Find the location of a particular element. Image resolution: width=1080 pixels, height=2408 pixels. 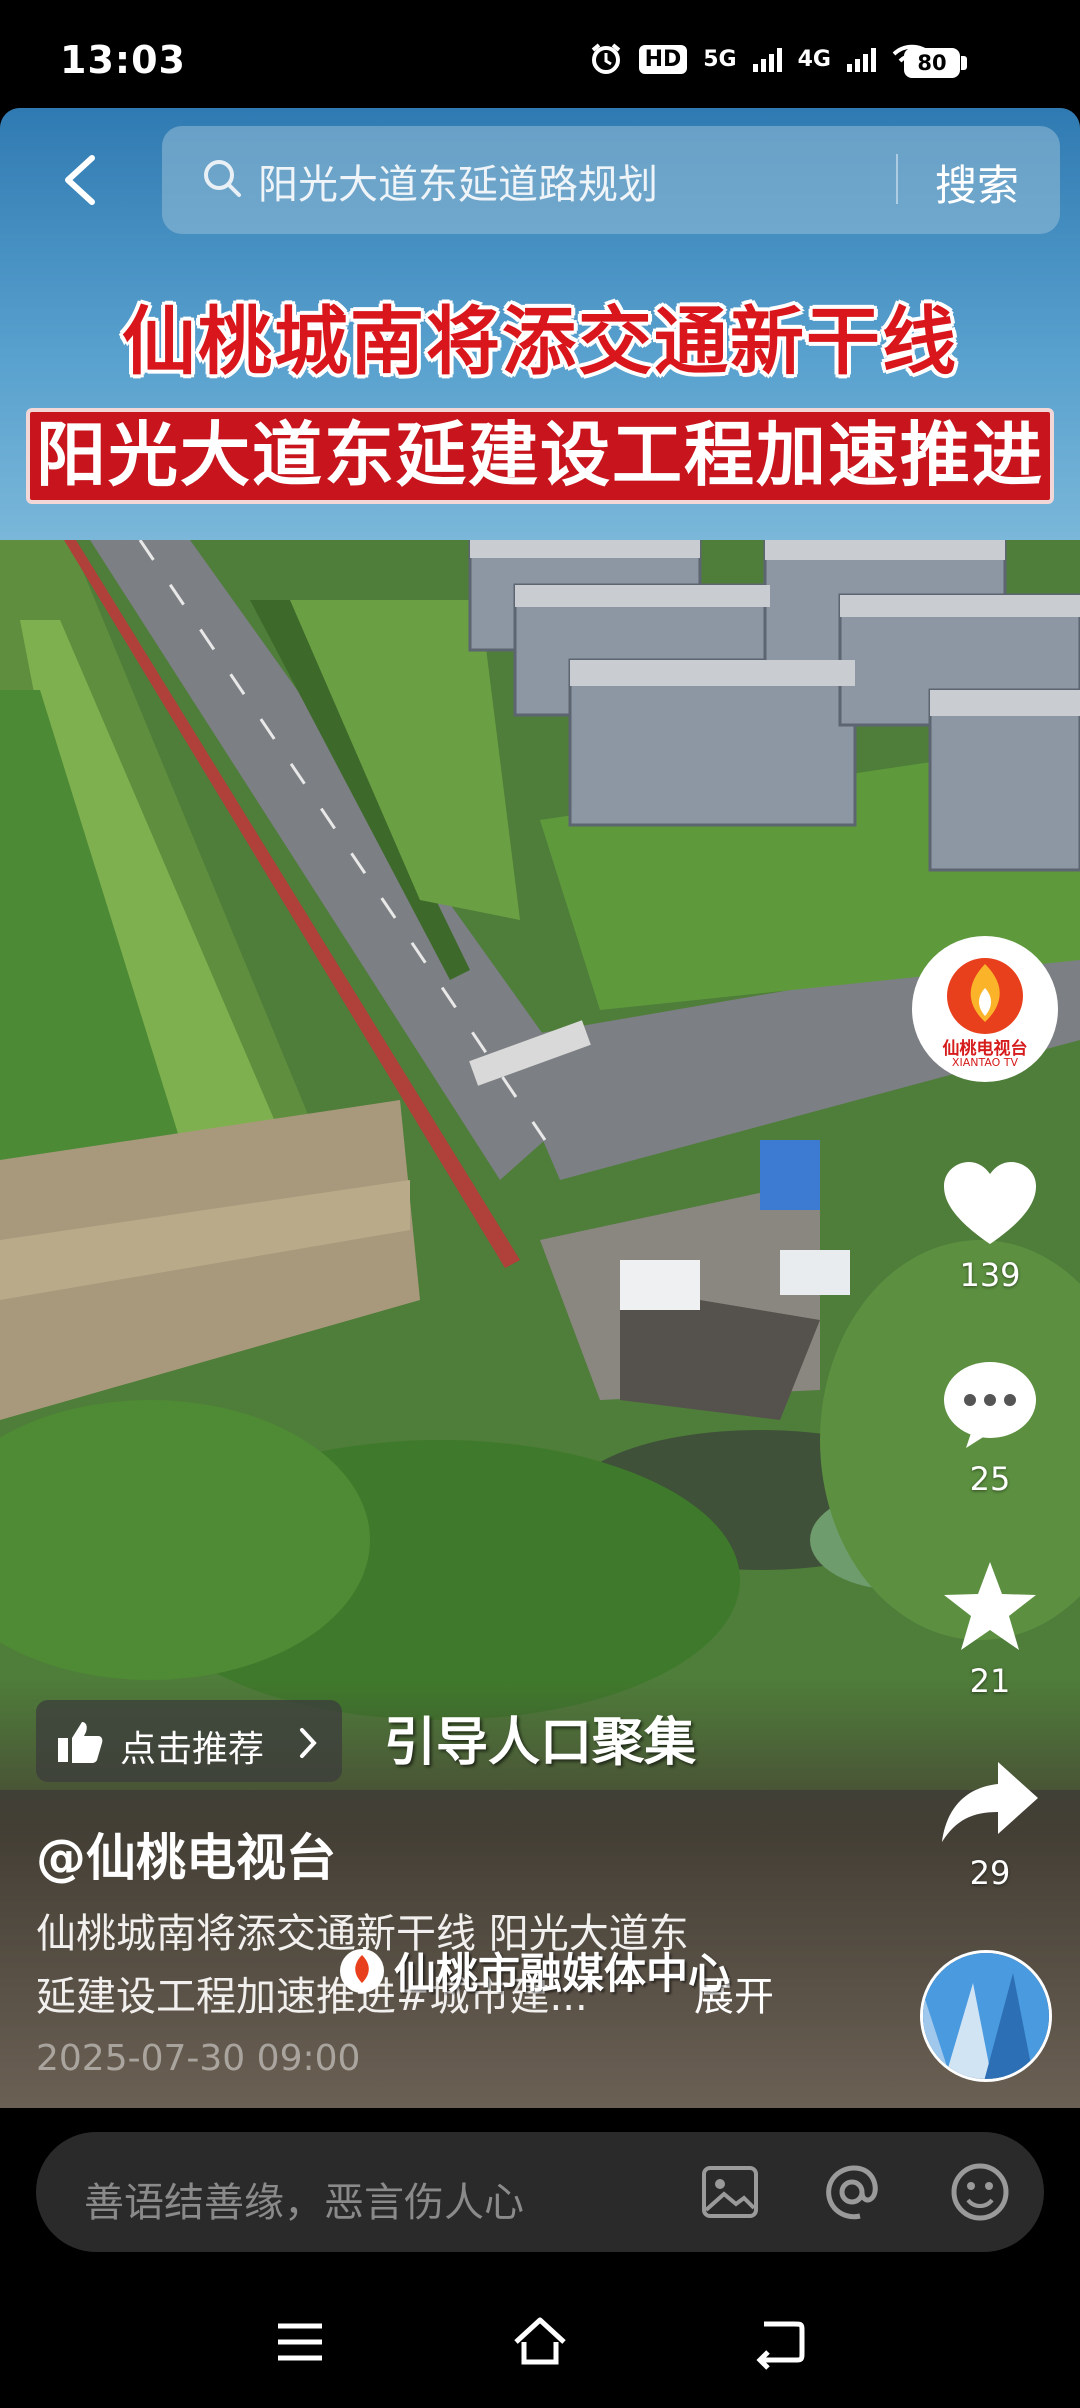

video-watermark: 仙桃市融媒体中心 is located at coordinates (534, 1970).